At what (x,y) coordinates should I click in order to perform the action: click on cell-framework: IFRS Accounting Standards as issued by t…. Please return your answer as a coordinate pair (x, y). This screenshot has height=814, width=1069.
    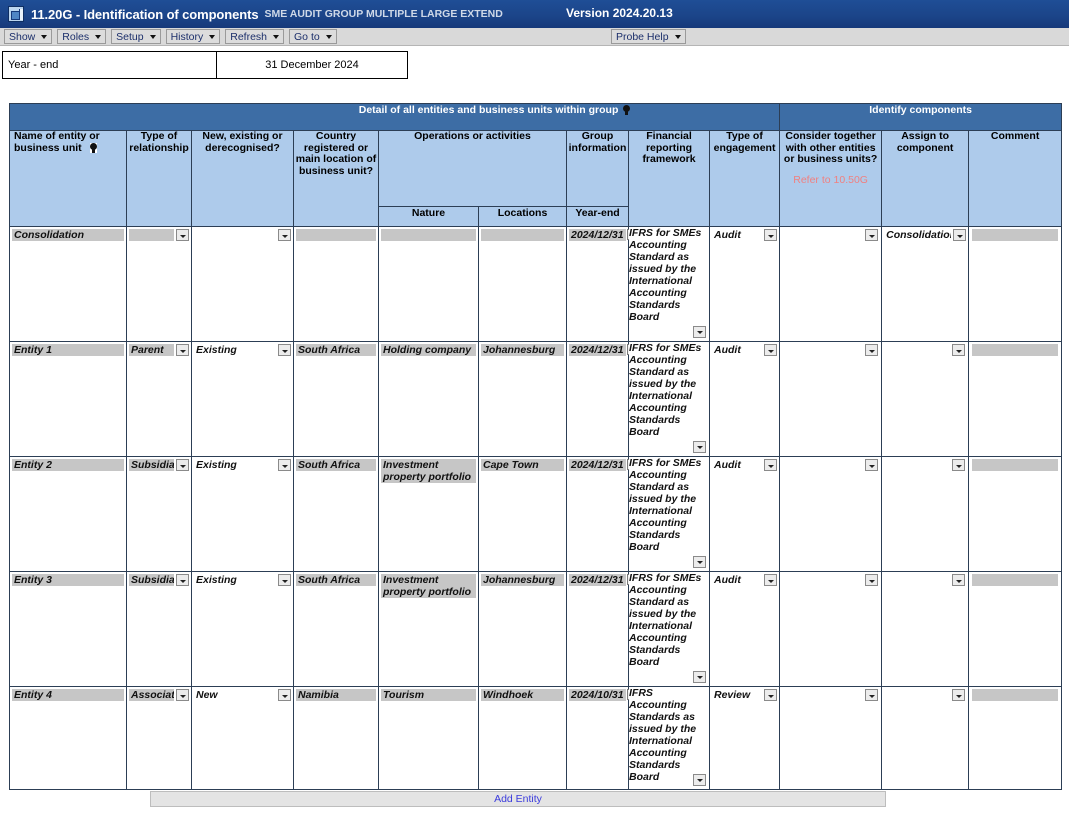
    Looking at the image, I should click on (669, 738).